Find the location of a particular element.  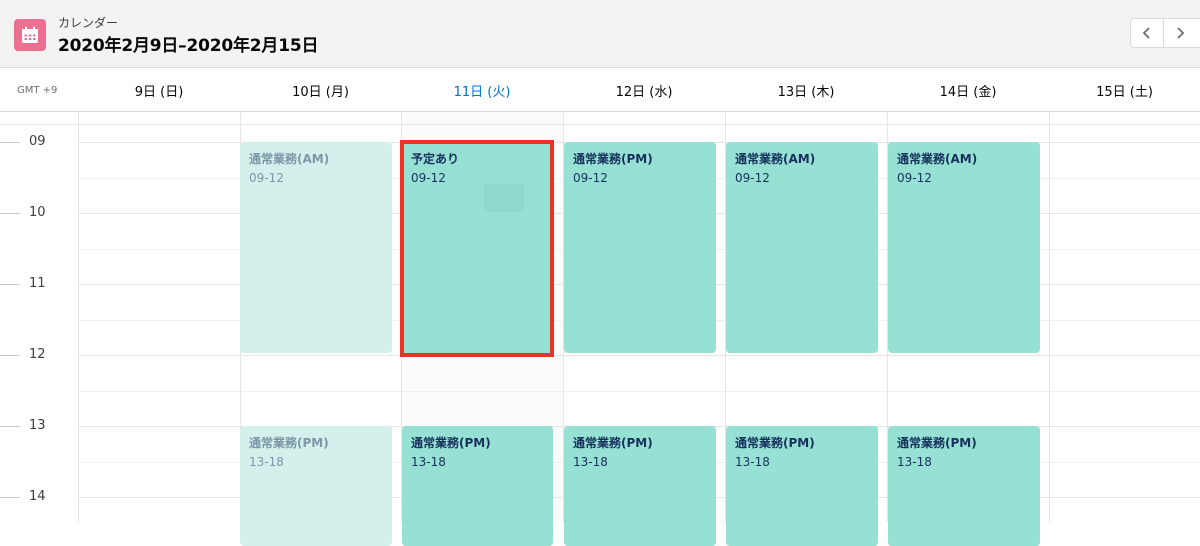

hour-label: 13 is located at coordinates (37, 425).